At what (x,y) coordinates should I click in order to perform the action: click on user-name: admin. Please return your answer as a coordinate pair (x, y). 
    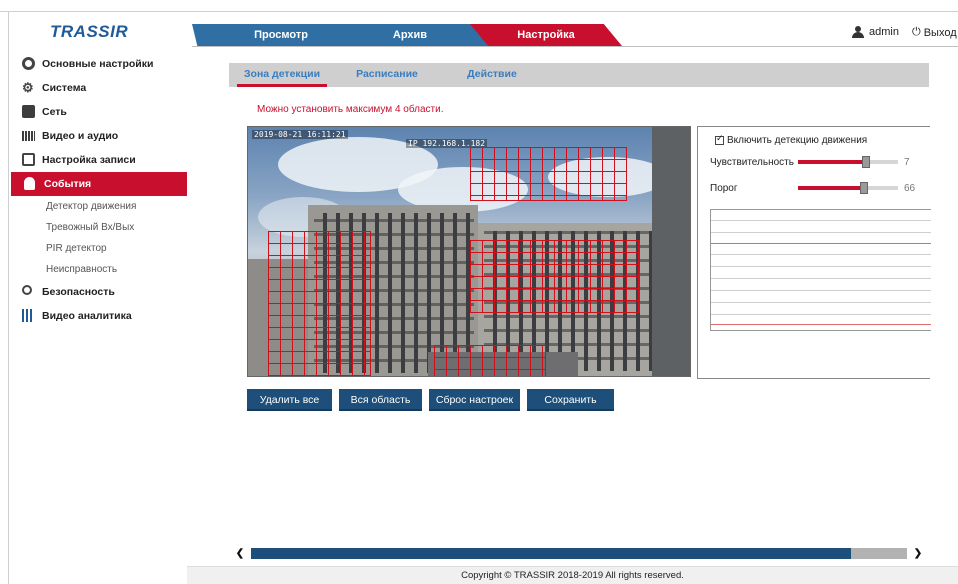
    Looking at the image, I should click on (884, 32).